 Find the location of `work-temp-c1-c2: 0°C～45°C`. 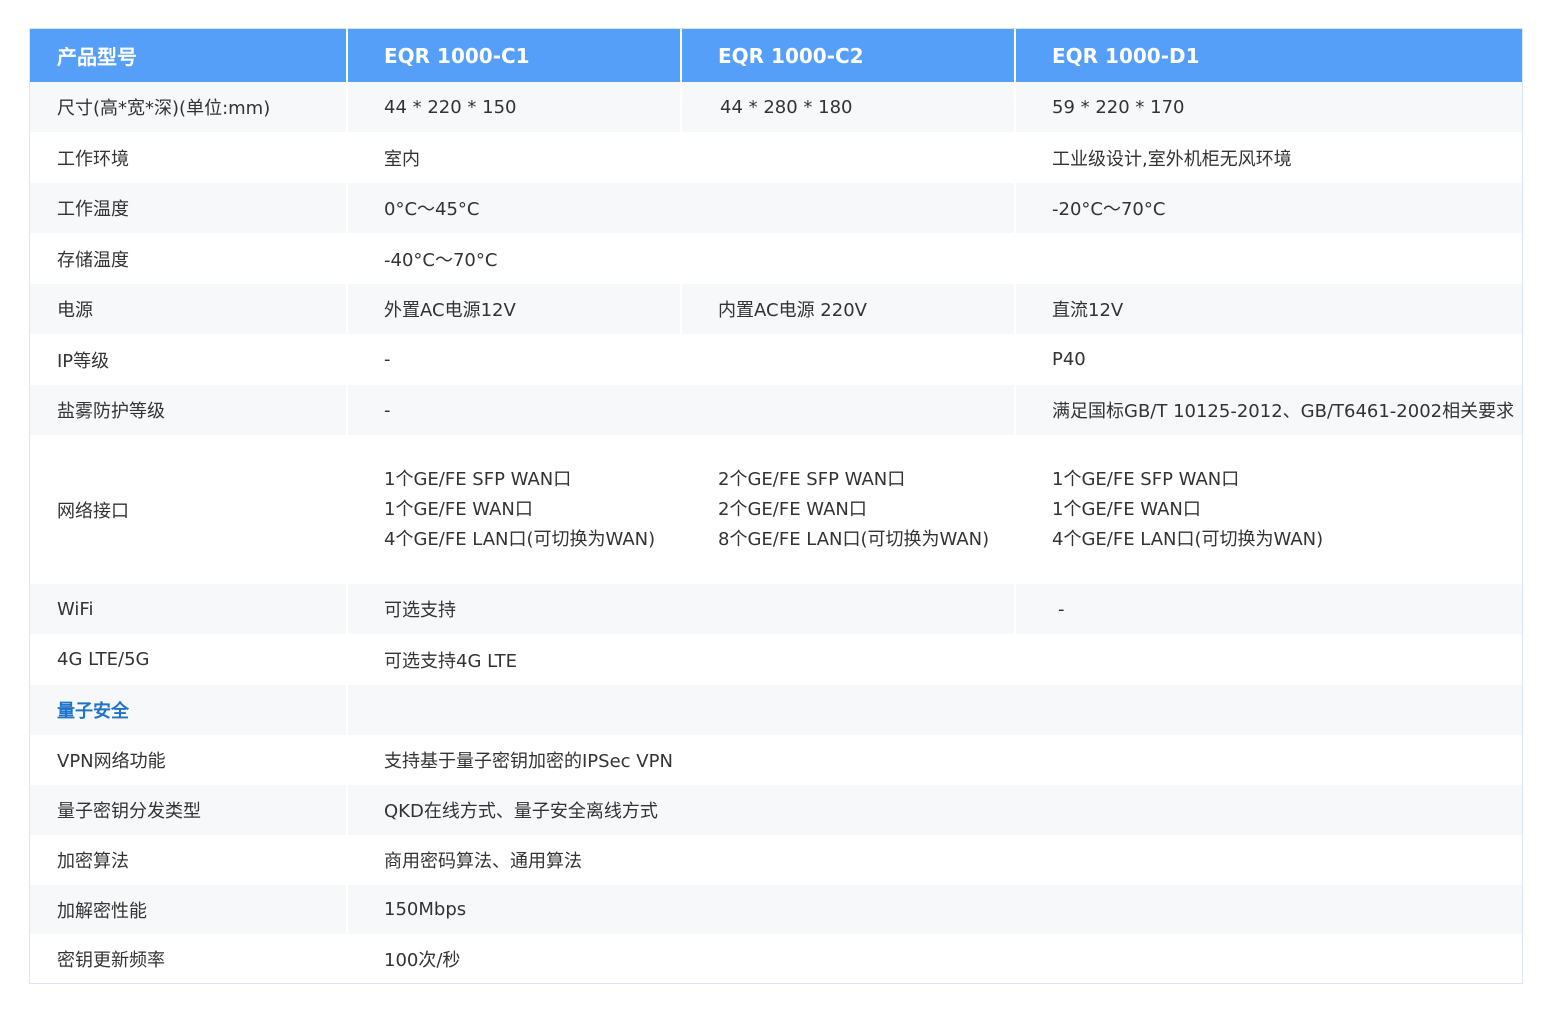

work-temp-c1-c2: 0°C～45°C is located at coordinates (681, 208).